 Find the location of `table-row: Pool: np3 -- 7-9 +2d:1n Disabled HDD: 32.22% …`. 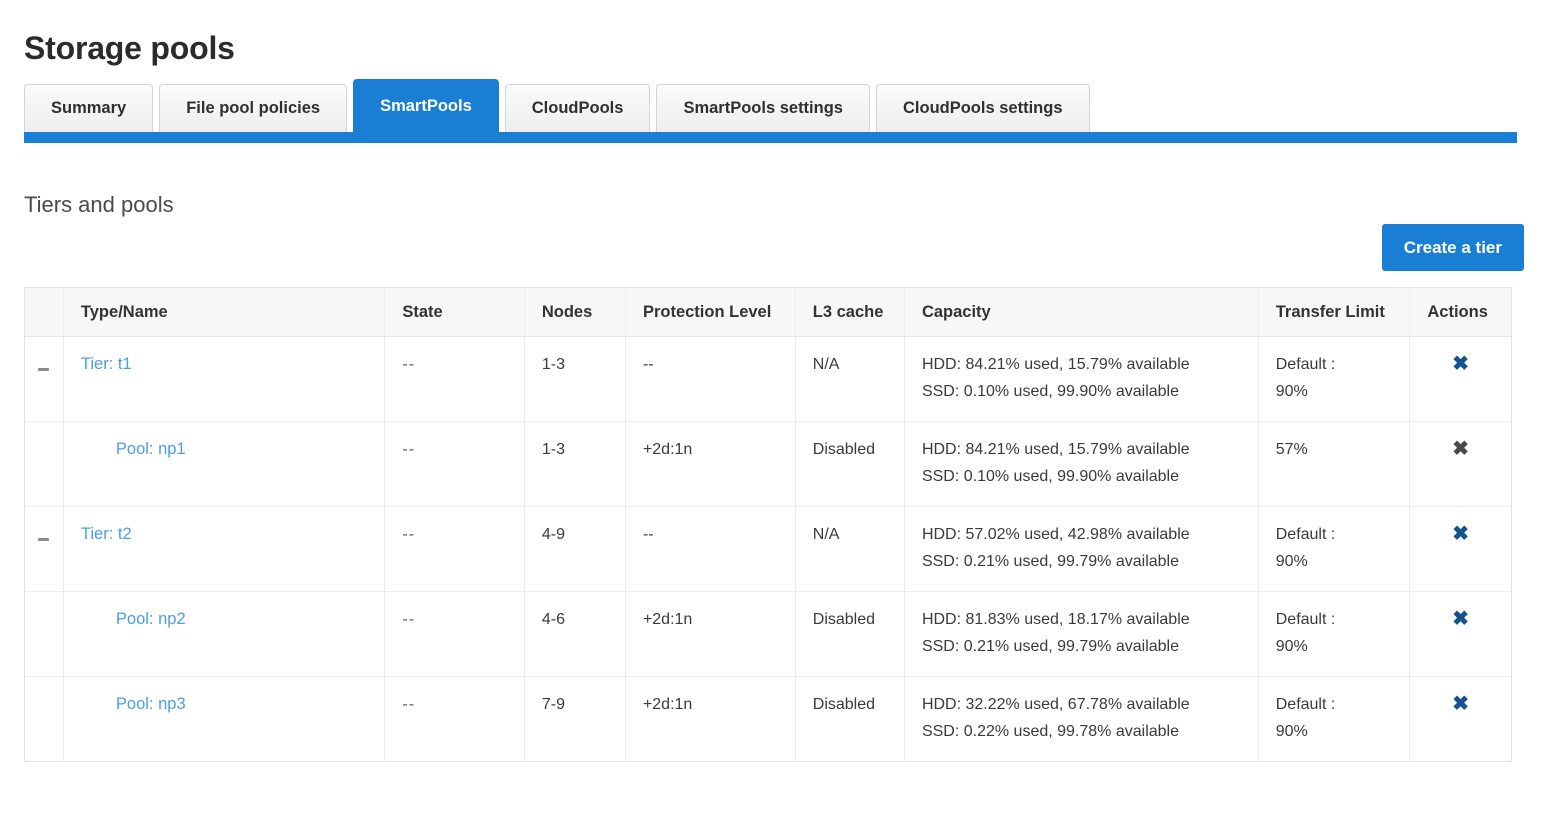

table-row: Pool: np3 -- 7-9 +2d:1n Disabled HDD: 32.22% … is located at coordinates (768, 718).